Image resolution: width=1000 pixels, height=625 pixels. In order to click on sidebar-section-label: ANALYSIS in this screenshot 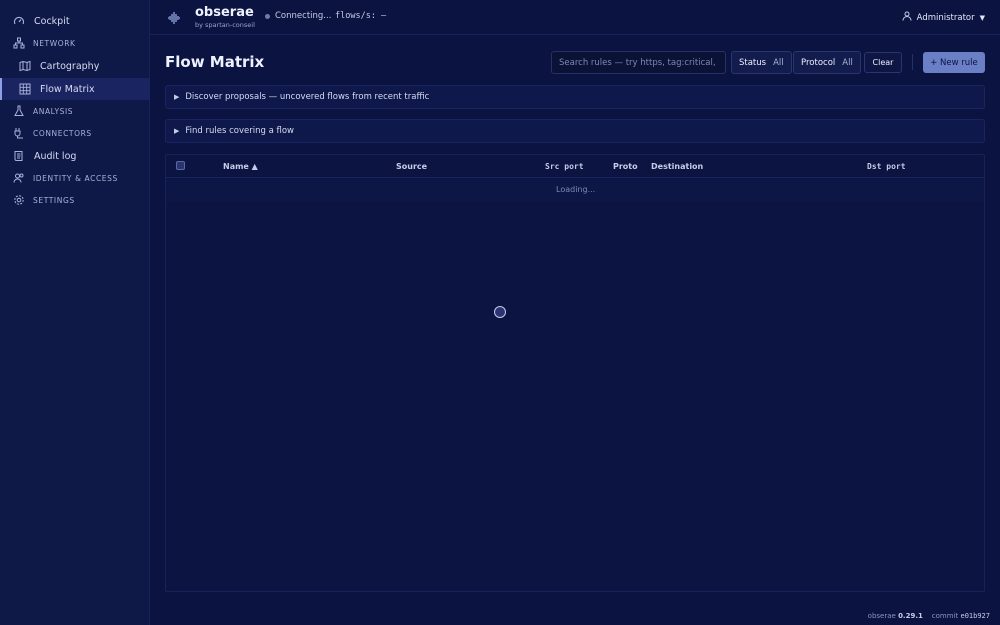, I will do `click(53, 111)`.